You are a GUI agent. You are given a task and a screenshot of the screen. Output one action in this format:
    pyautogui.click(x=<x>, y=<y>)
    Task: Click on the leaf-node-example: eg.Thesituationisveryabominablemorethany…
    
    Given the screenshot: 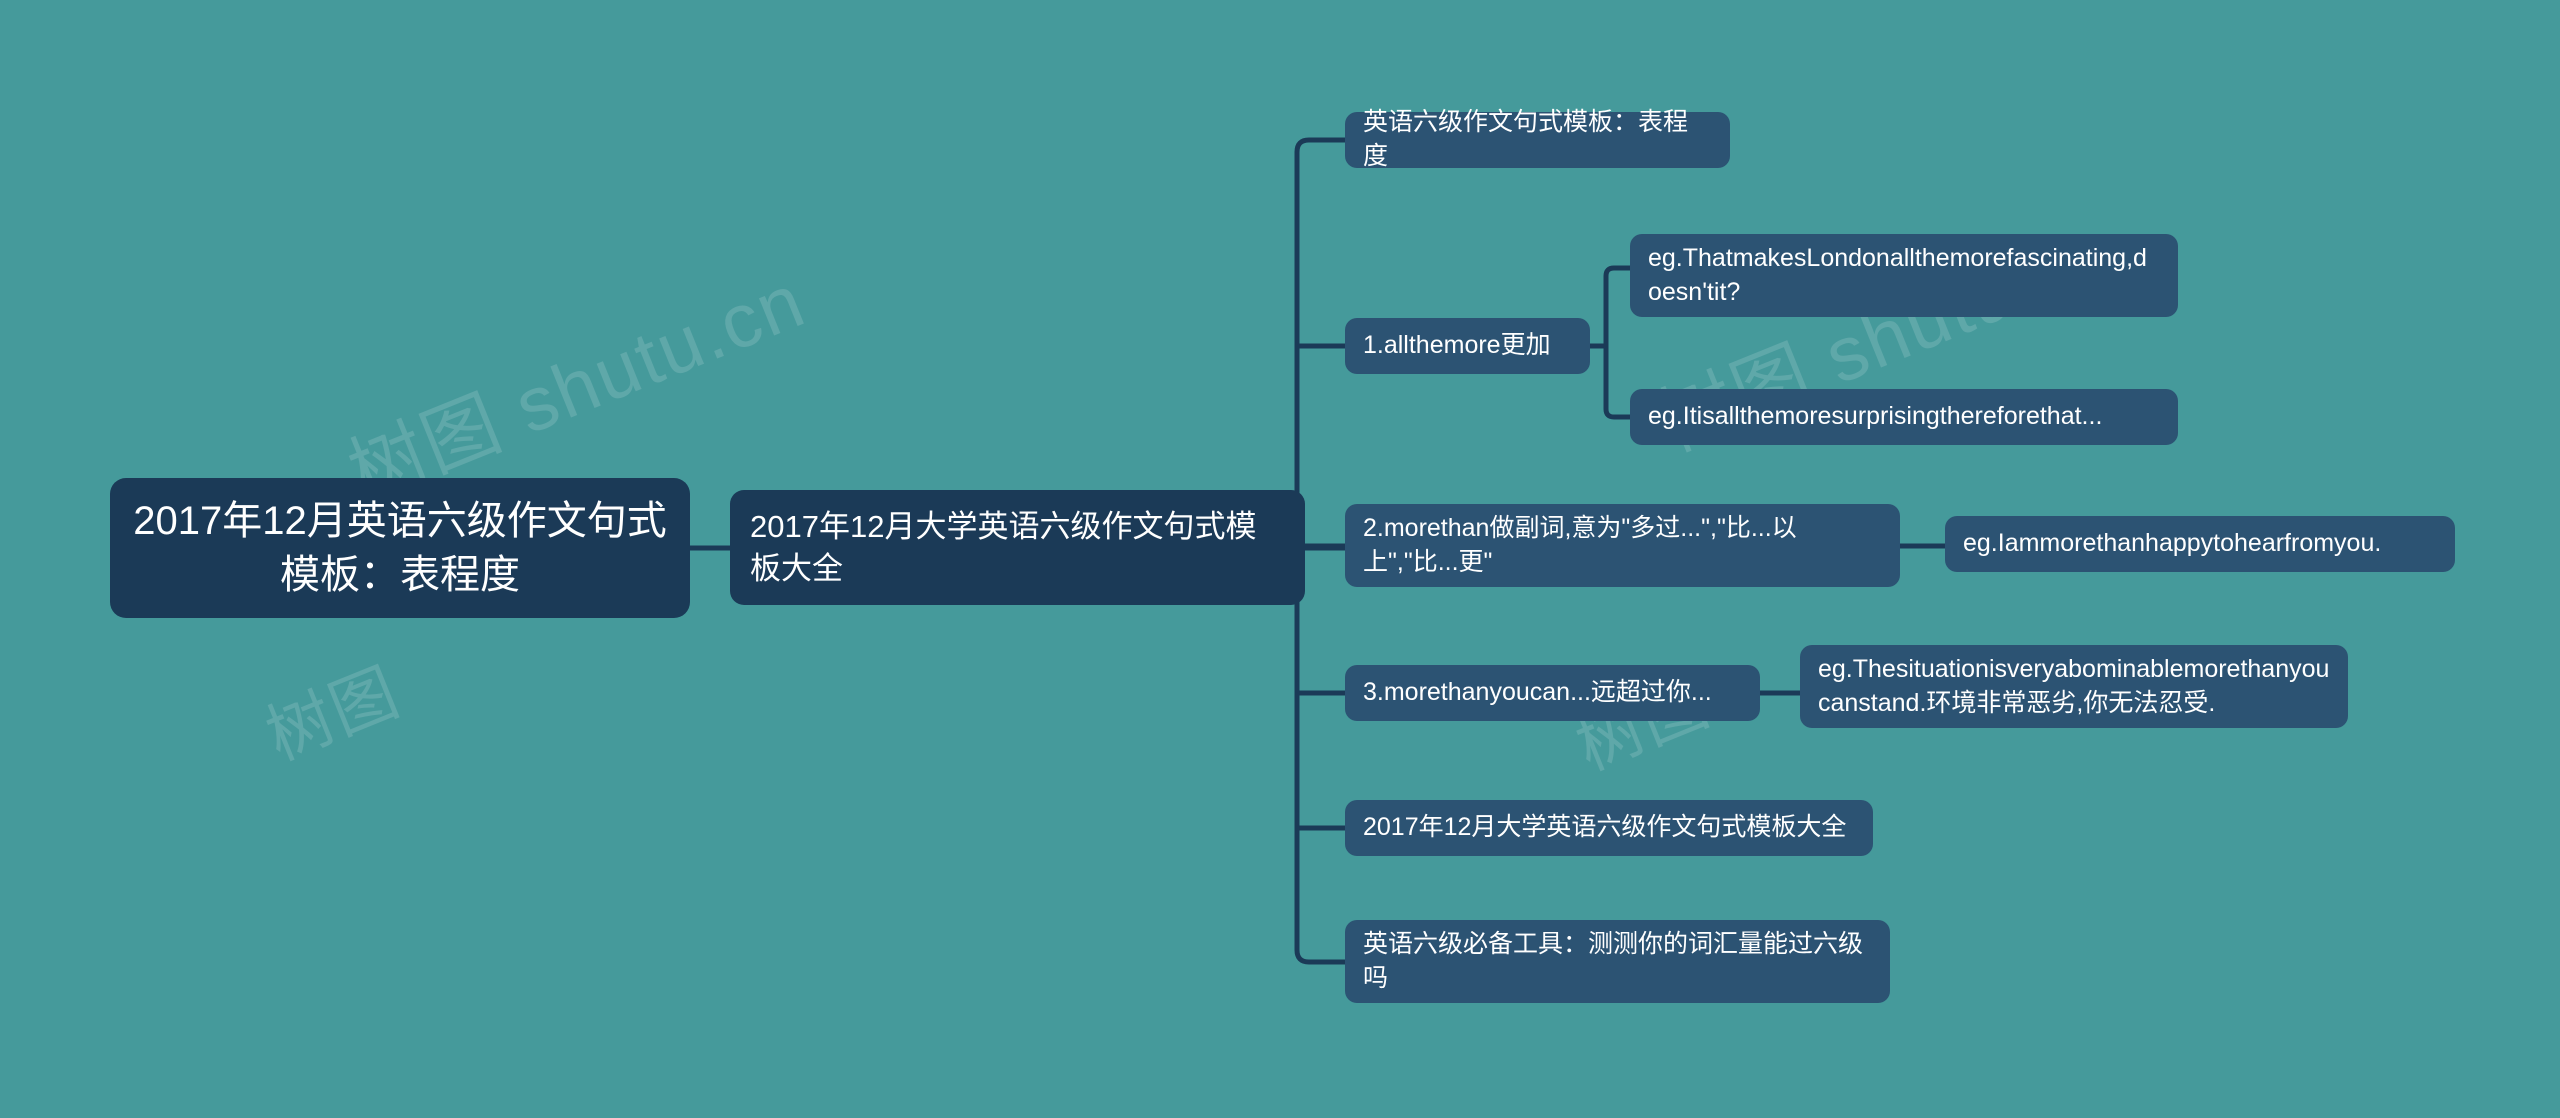 What is the action you would take?
    pyautogui.click(x=2074, y=686)
    